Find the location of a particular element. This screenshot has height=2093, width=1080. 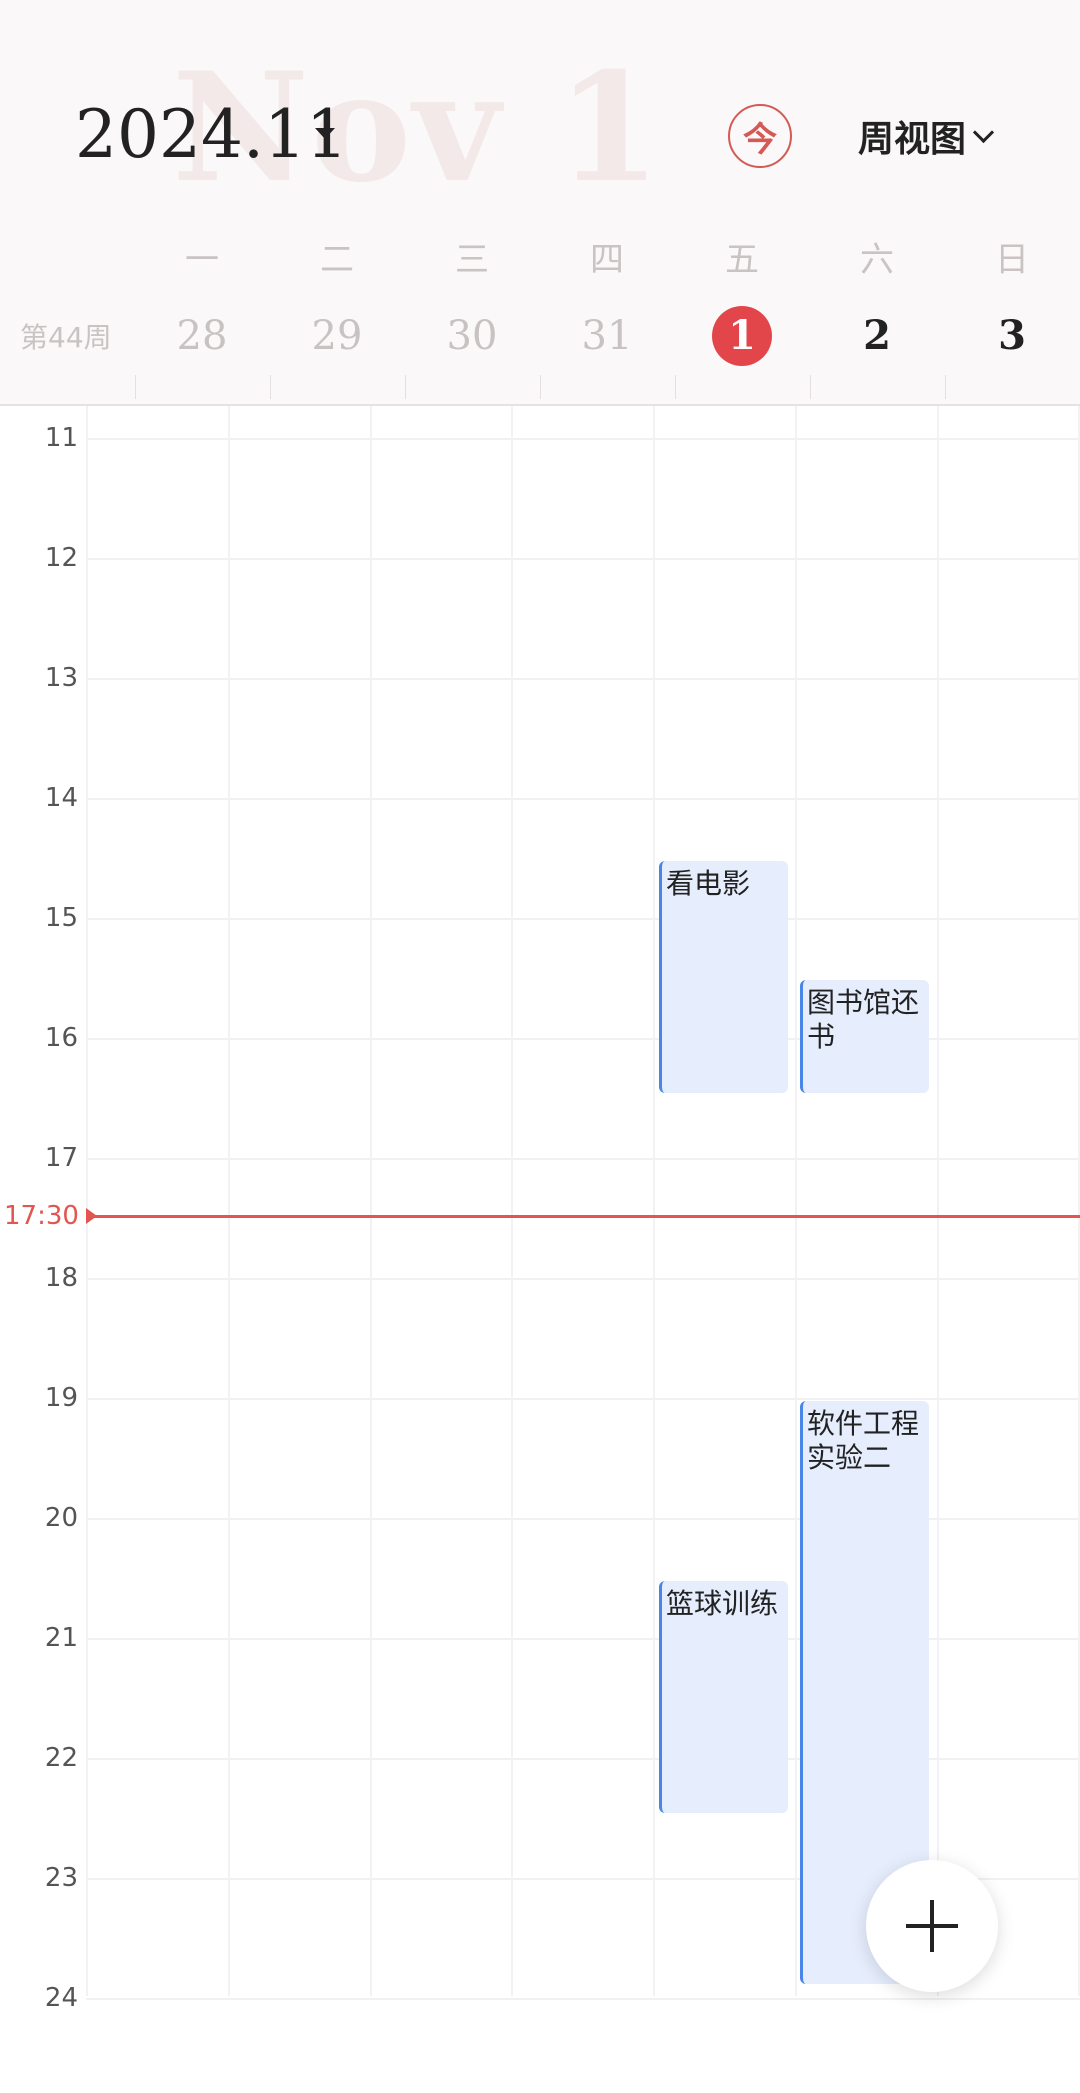

plus-icon is located at coordinates (932, 1926).